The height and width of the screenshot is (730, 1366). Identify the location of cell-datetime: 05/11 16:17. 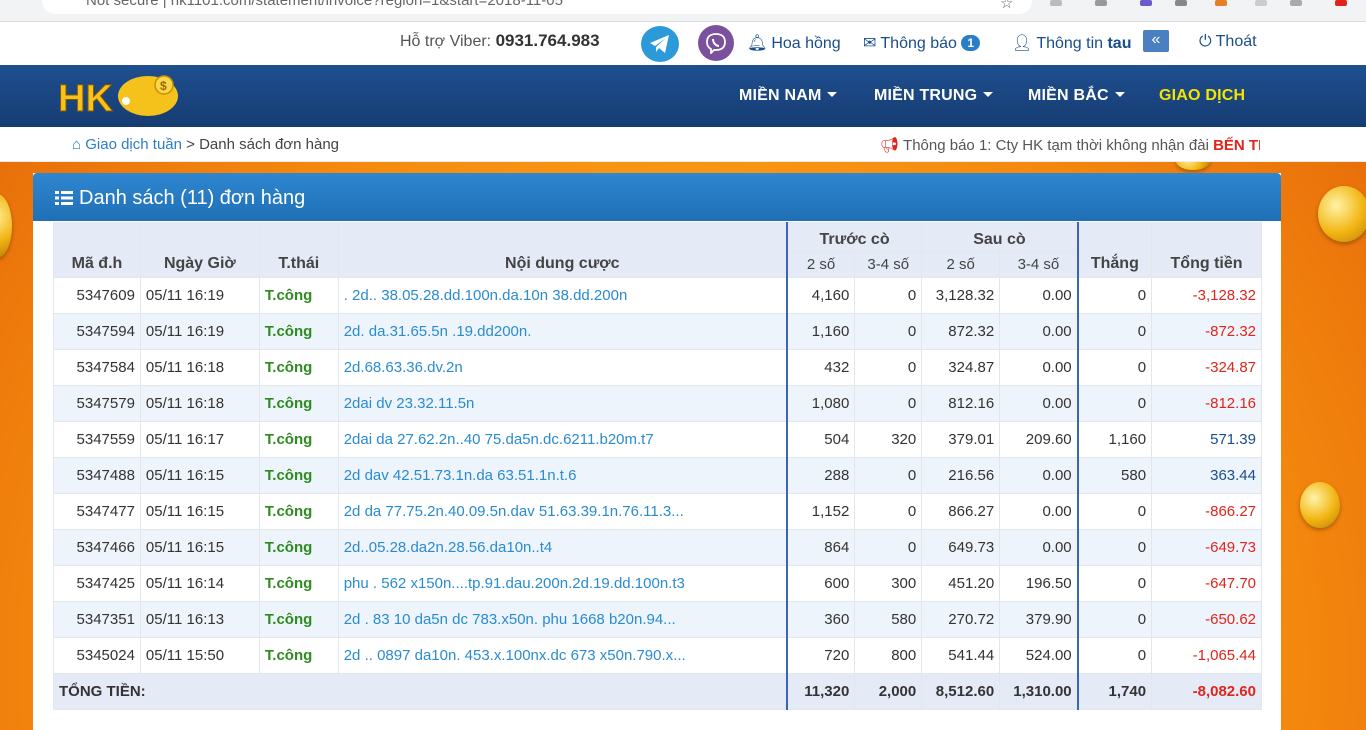
(199, 439).